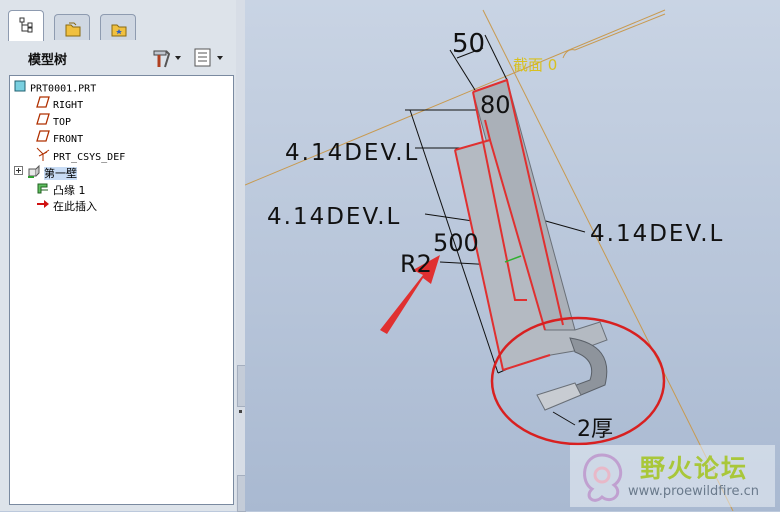  I want to click on datum-plane-edge, so click(614, 36).